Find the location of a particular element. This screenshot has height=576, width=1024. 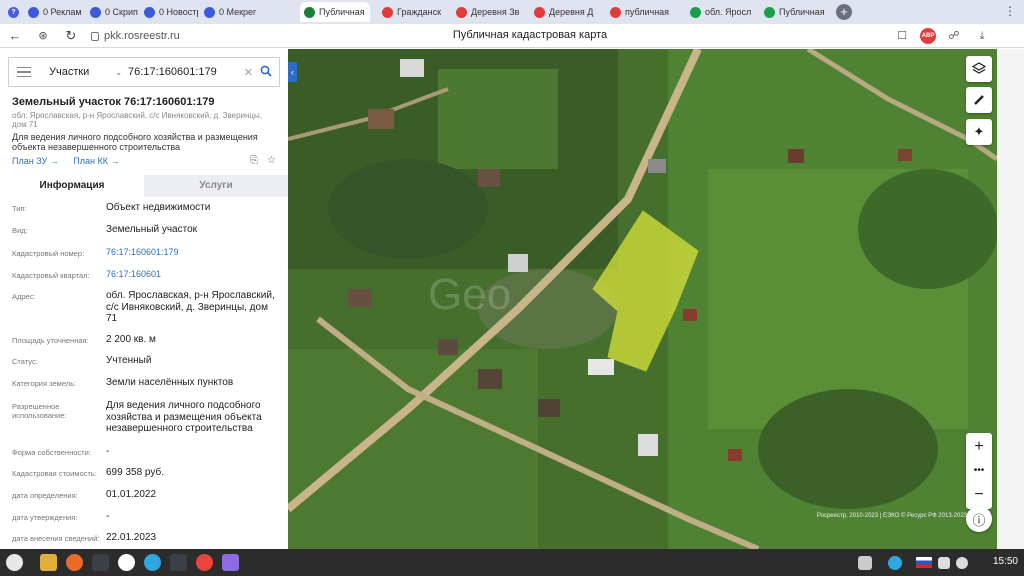

browser-menu-tab: ? is located at coordinates (15, 12).